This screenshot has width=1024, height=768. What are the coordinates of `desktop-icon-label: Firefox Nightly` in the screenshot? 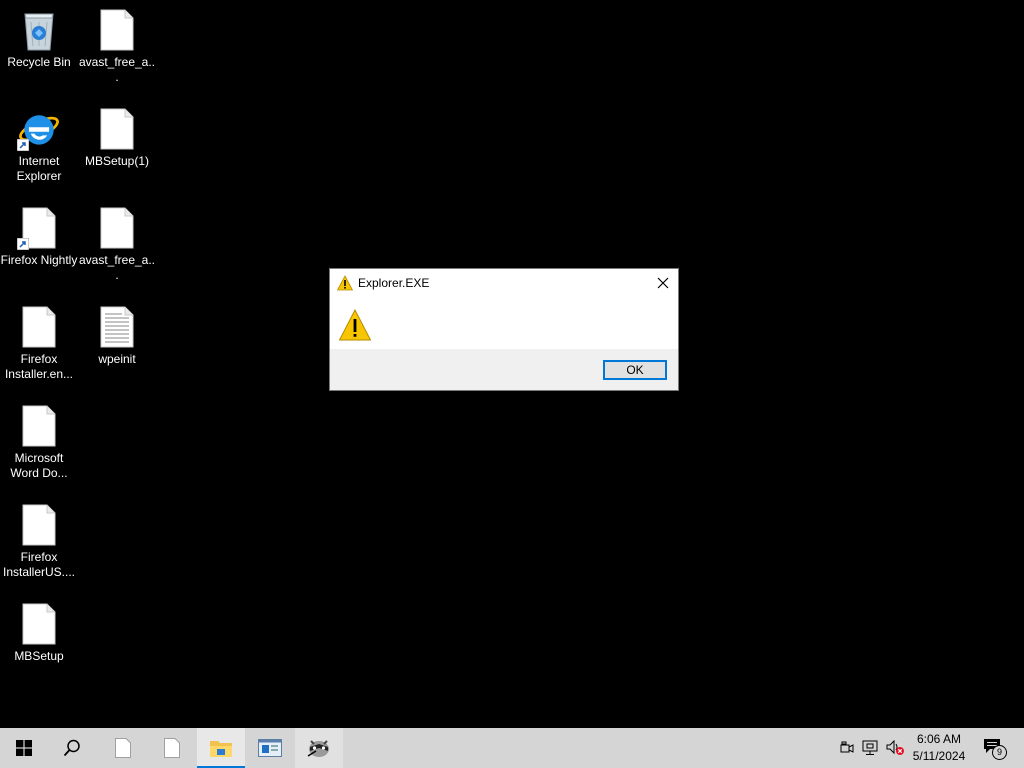 It's located at (39, 260).